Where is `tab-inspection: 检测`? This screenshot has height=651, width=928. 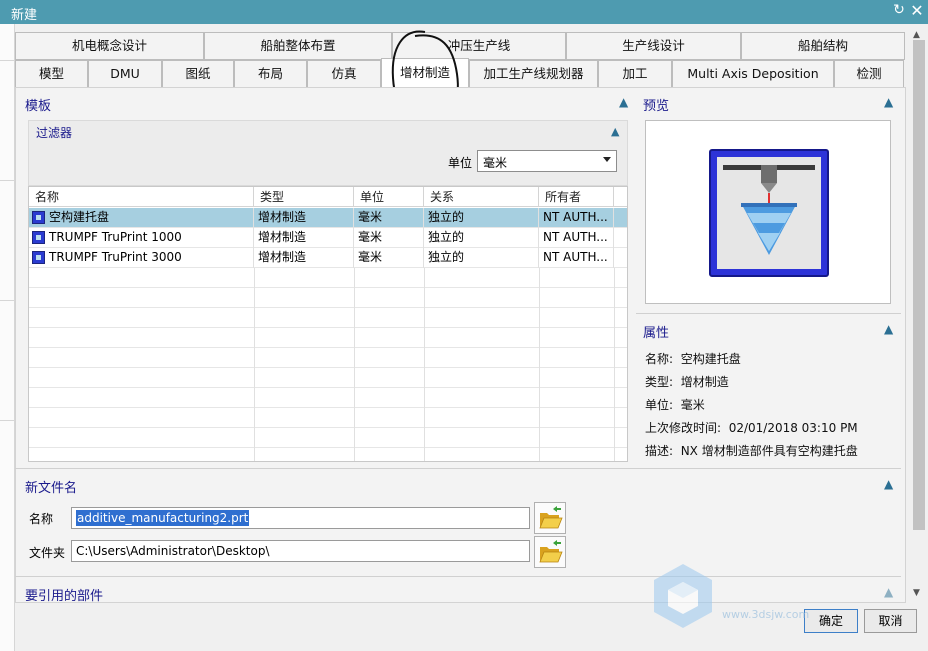 tab-inspection: 检测 is located at coordinates (869, 74).